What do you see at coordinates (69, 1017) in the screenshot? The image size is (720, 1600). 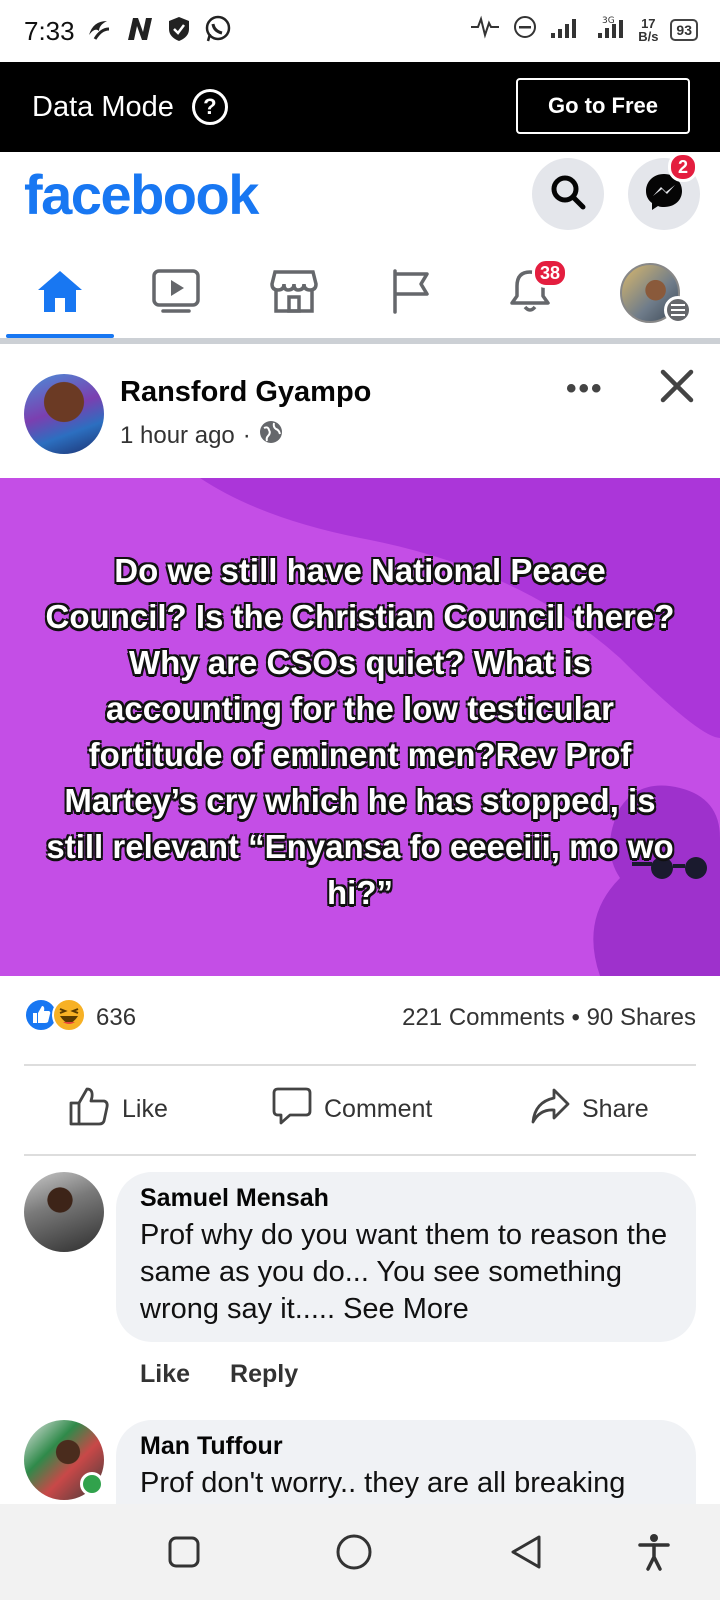 I see `haha-reaction-icon` at bounding box center [69, 1017].